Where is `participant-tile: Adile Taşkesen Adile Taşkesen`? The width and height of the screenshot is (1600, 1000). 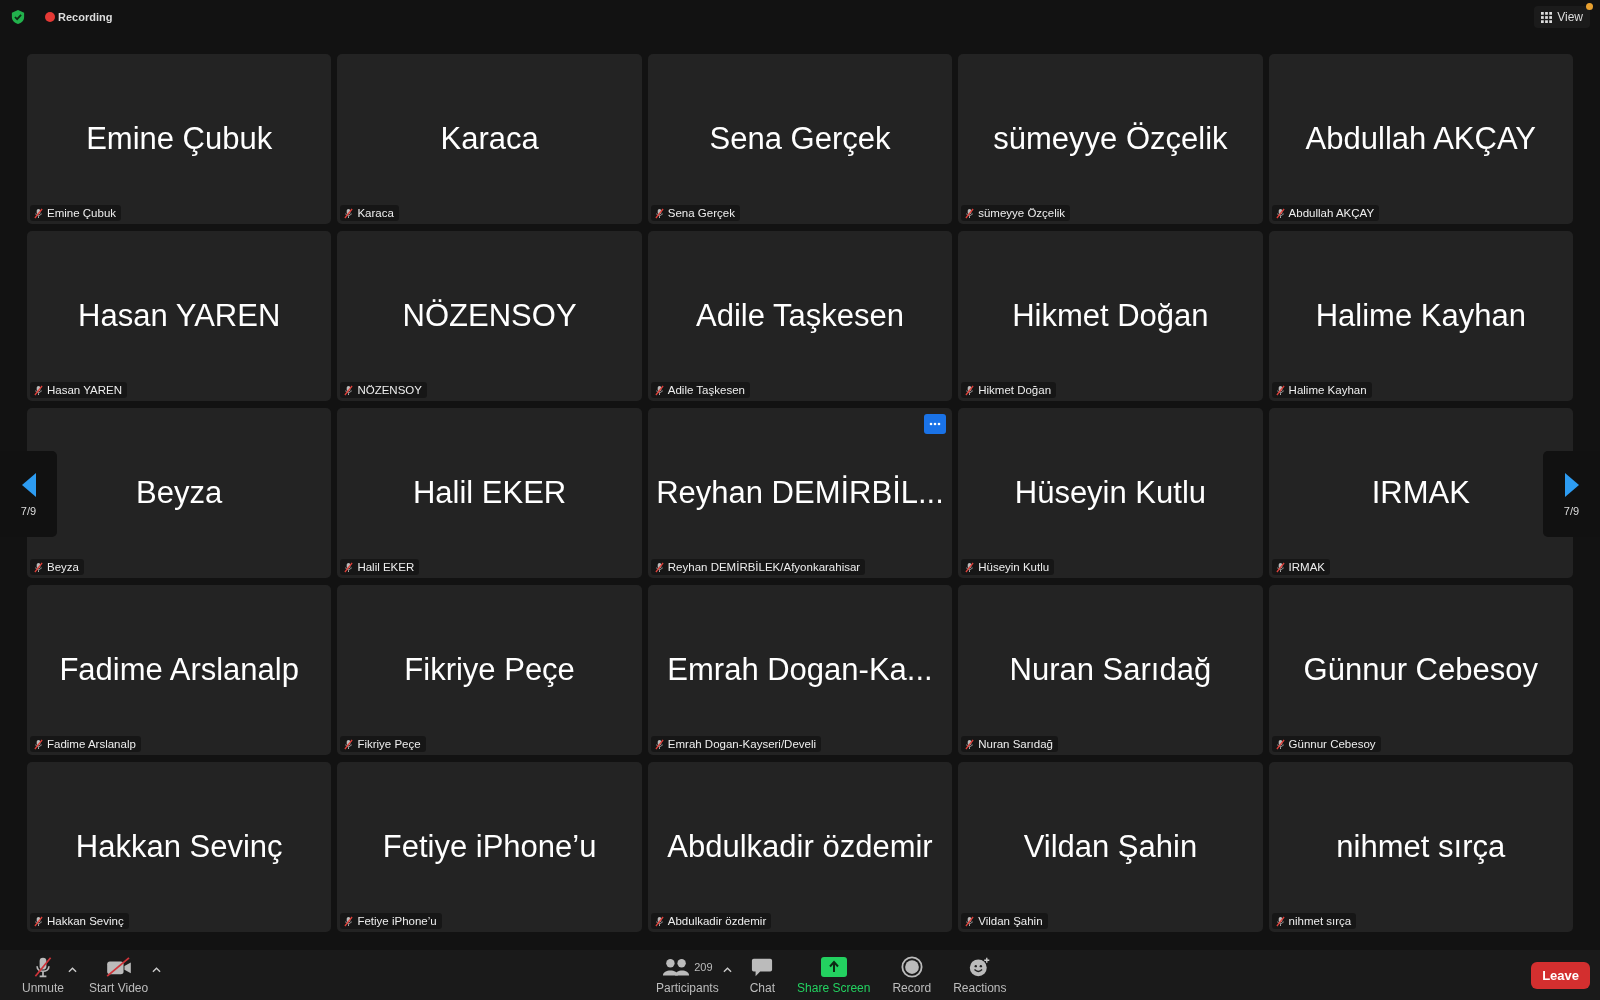
participant-tile: Adile Taşkesen Adile Taşkesen is located at coordinates (800, 316).